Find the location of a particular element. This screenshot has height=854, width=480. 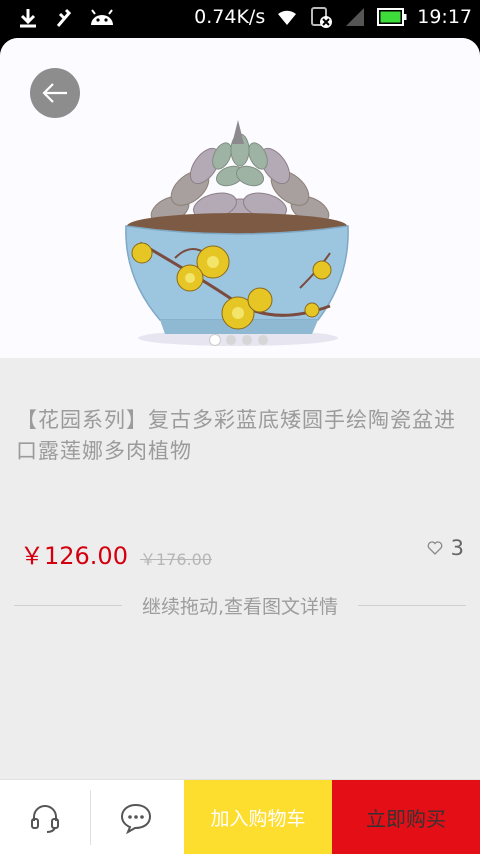

heart-icon is located at coordinates (434, 548).